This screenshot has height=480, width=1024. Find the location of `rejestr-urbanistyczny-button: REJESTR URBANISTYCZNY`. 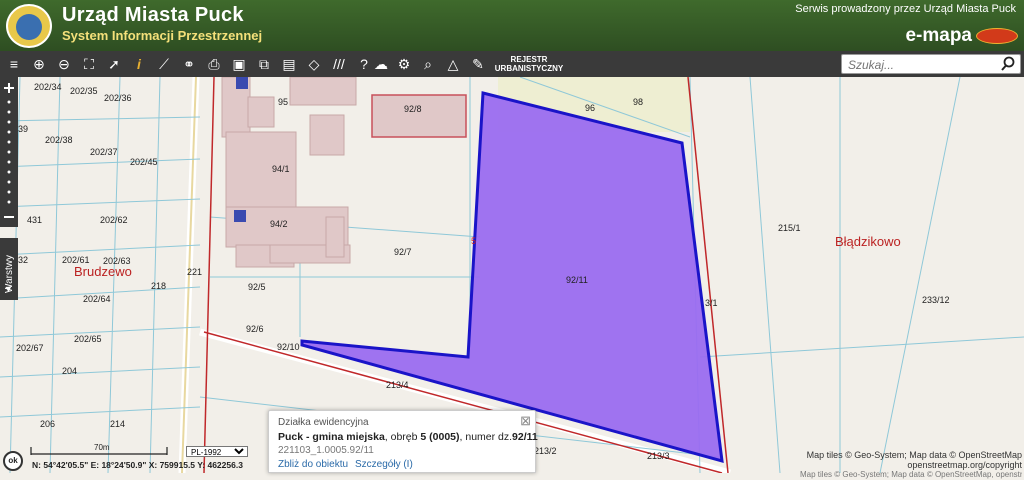

rejestr-urbanistyczny-button: REJESTR URBANISTYCZNY is located at coordinates (529, 64).